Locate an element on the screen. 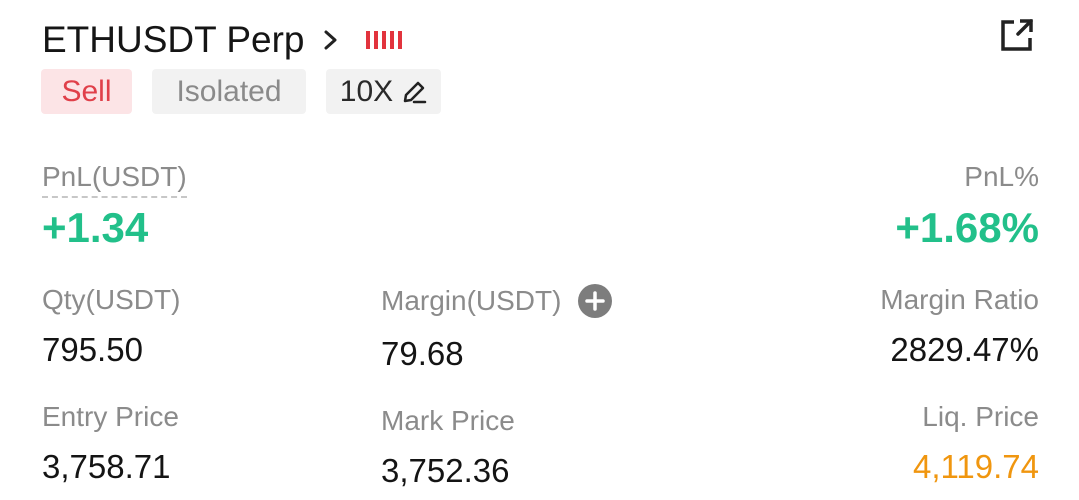 Image resolution: width=1079 pixels, height=500 pixels. share-external-icon is located at coordinates (1017, 35).